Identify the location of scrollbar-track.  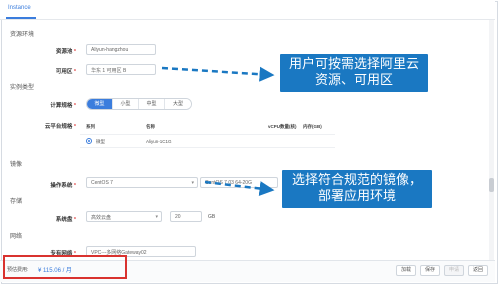
(491, 140).